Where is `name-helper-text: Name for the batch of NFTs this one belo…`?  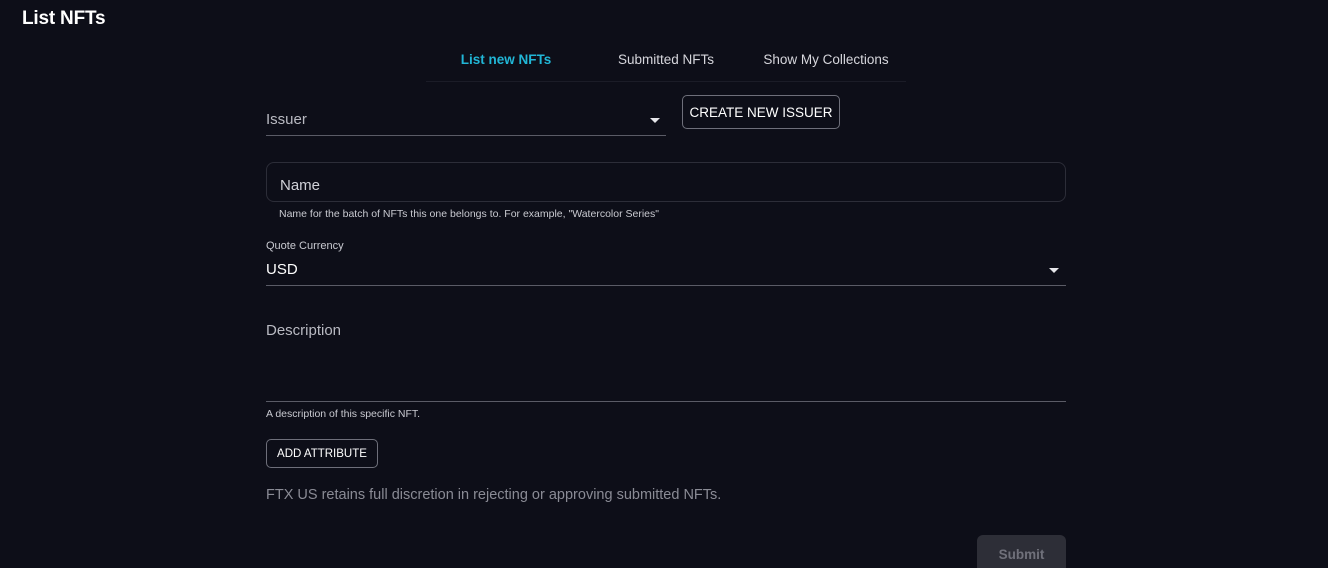
name-helper-text: Name for the batch of NFTs this one belo… is located at coordinates (469, 214).